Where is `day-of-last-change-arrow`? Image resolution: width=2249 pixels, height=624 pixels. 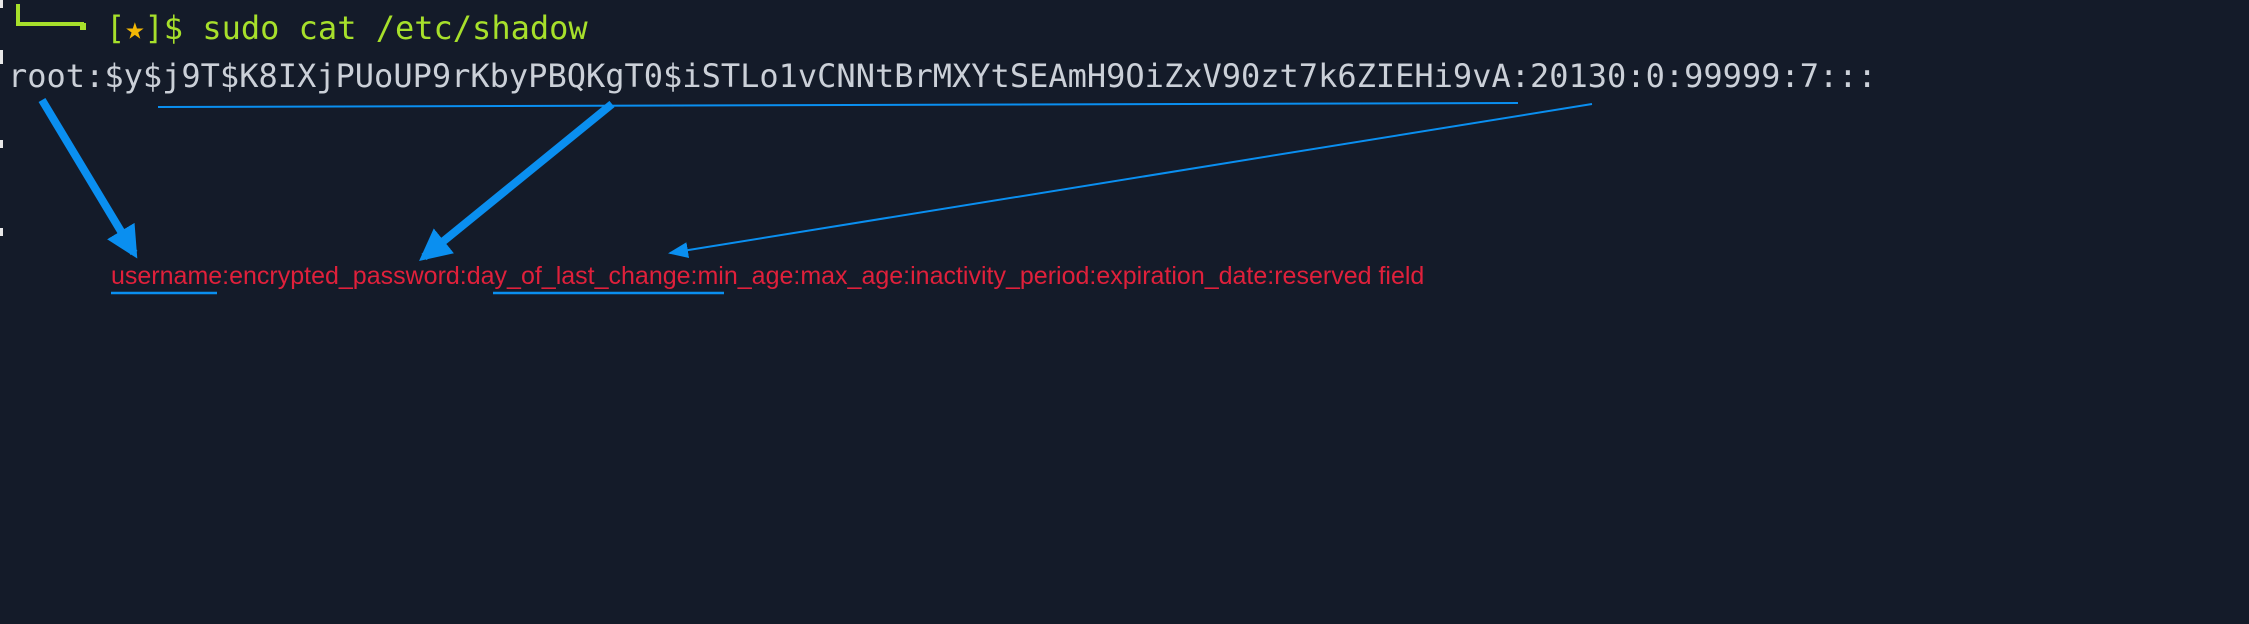
day-of-last-change-arrow is located at coordinates (1130, 181).